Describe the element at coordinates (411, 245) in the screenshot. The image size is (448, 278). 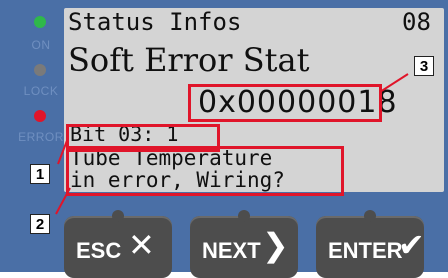
I see `checkmark-icon: ✔` at that location.